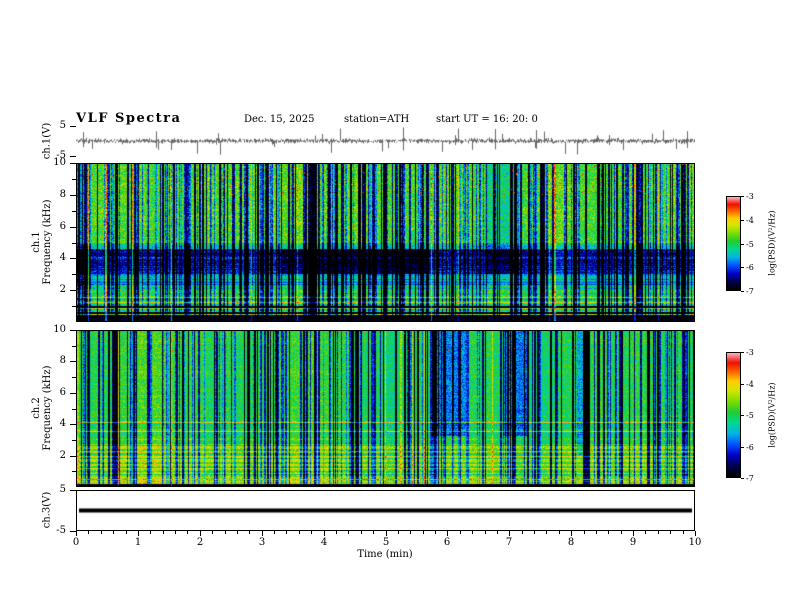 The height and width of the screenshot is (612, 792). What do you see at coordinates (59, 329) in the screenshot?
I see `y-tick-label: 10` at bounding box center [59, 329].